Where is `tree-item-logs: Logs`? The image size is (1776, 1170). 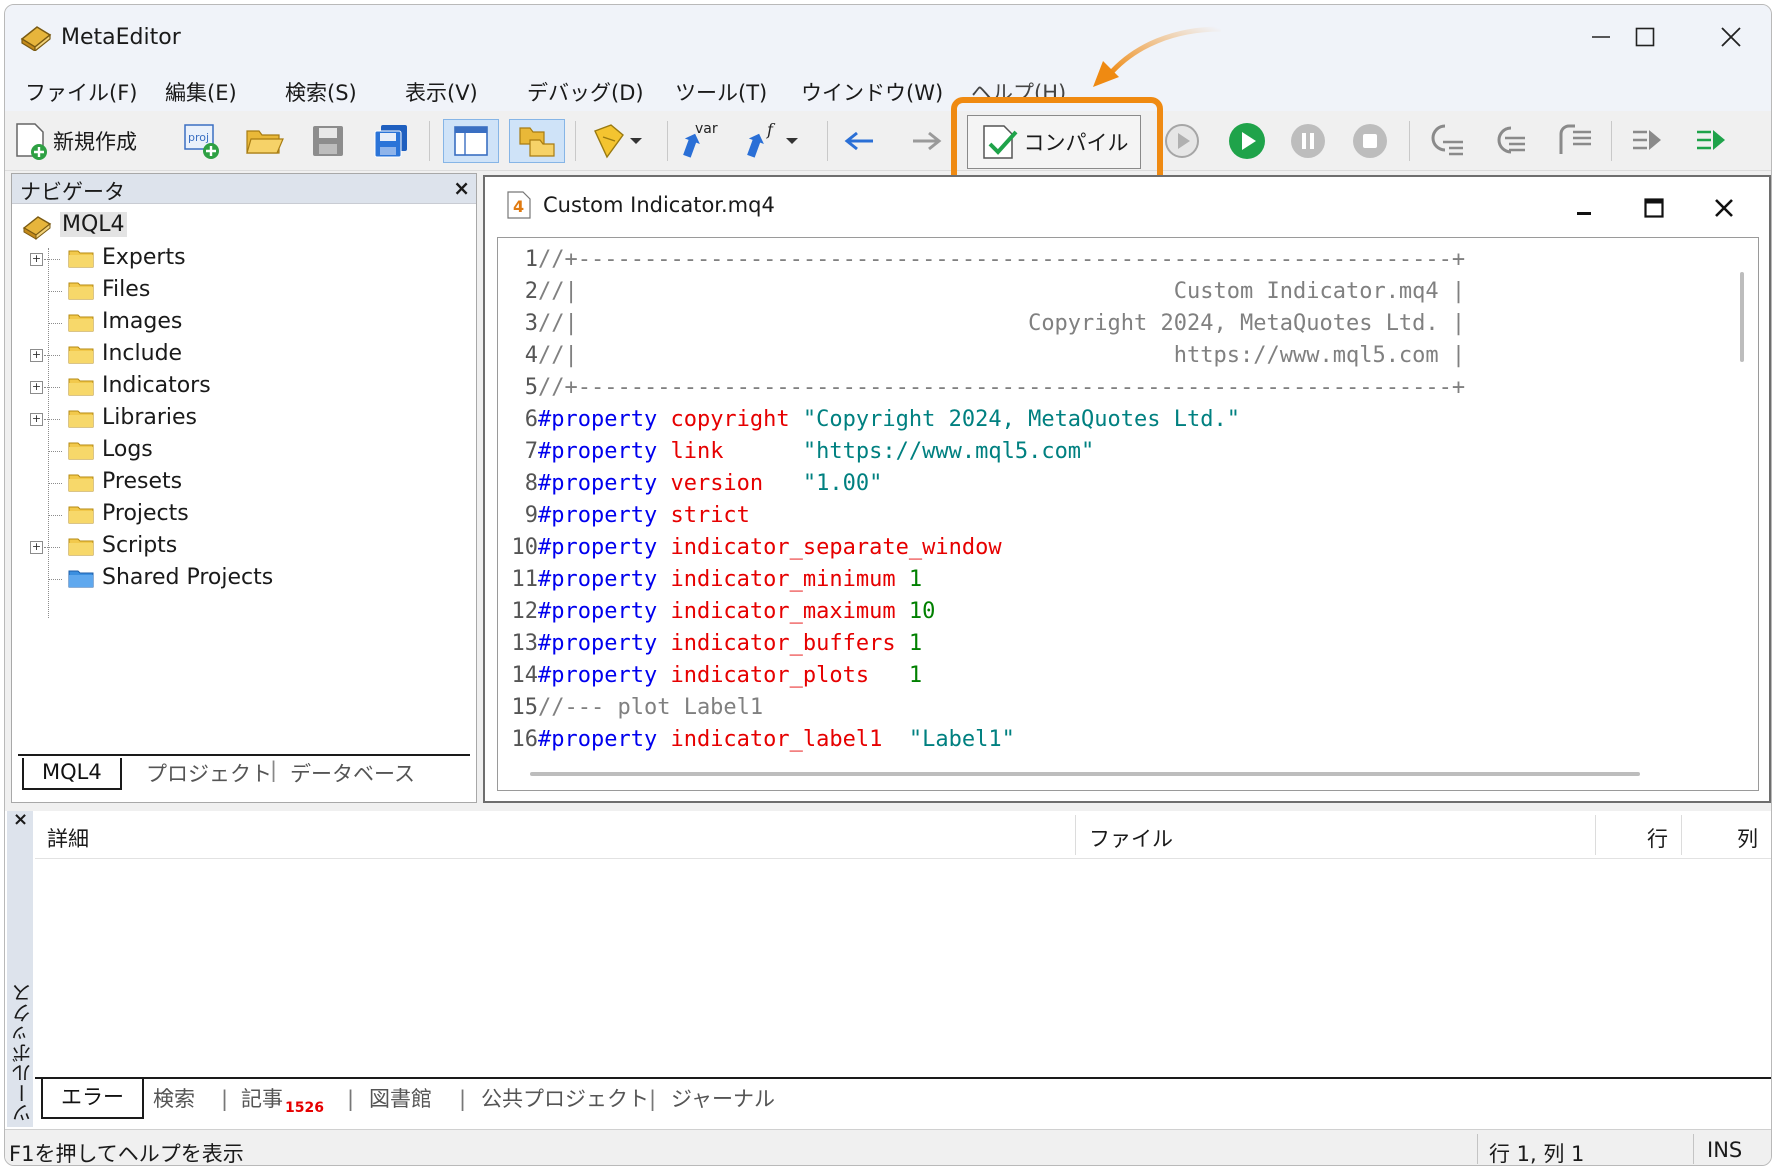 tree-item-logs: Logs is located at coordinates (244, 451).